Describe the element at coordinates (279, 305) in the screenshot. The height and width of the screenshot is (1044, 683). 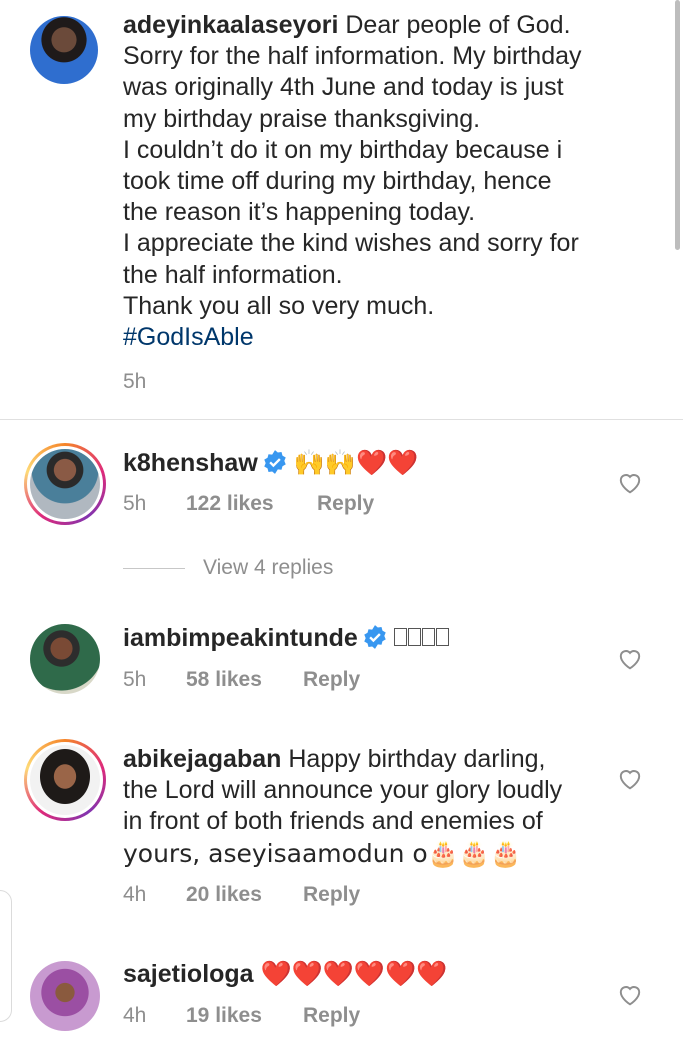
I see `caption-line: Thank you all so very much.` at that location.